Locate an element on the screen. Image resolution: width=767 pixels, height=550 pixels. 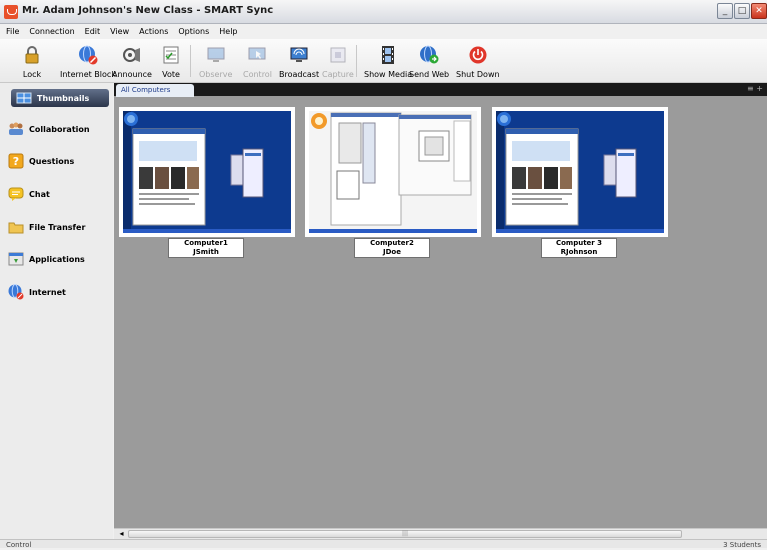
computer-name: Computer 3 is located at coordinates (579, 243).